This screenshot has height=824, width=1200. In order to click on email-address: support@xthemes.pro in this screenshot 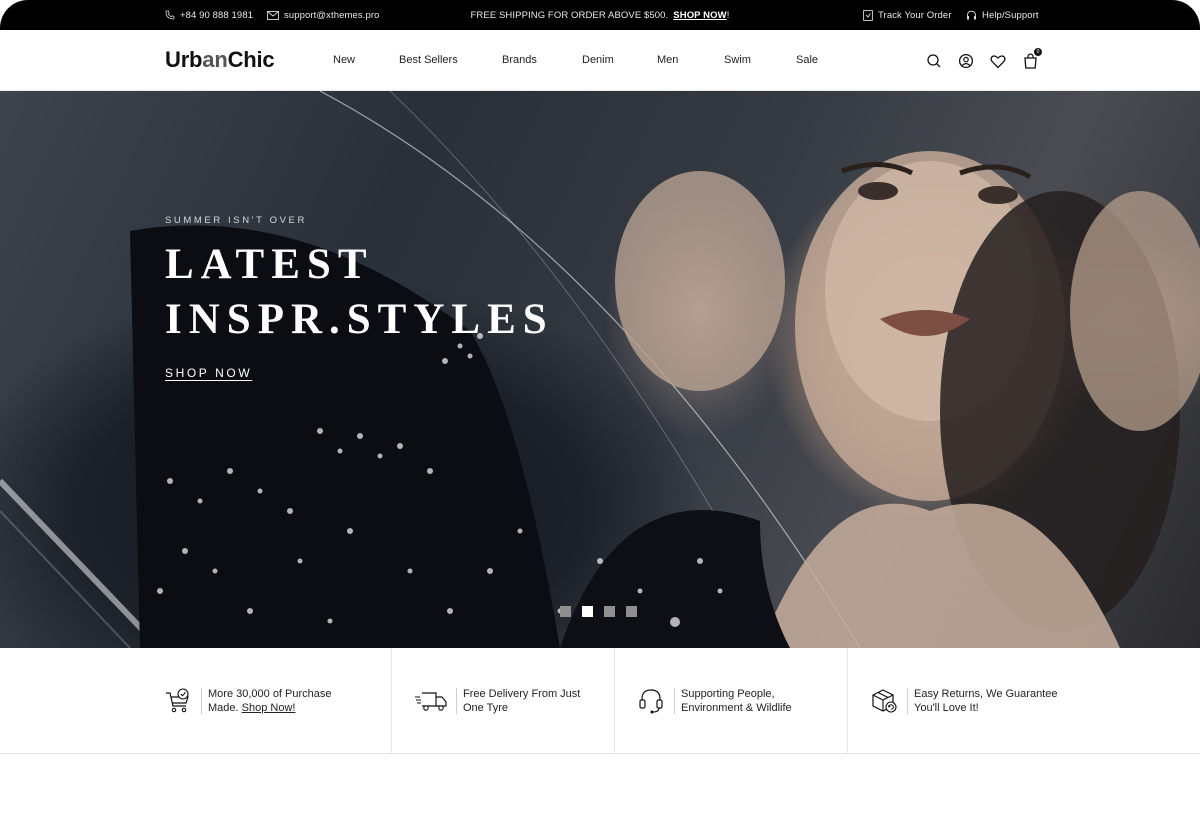, I will do `click(332, 15)`.